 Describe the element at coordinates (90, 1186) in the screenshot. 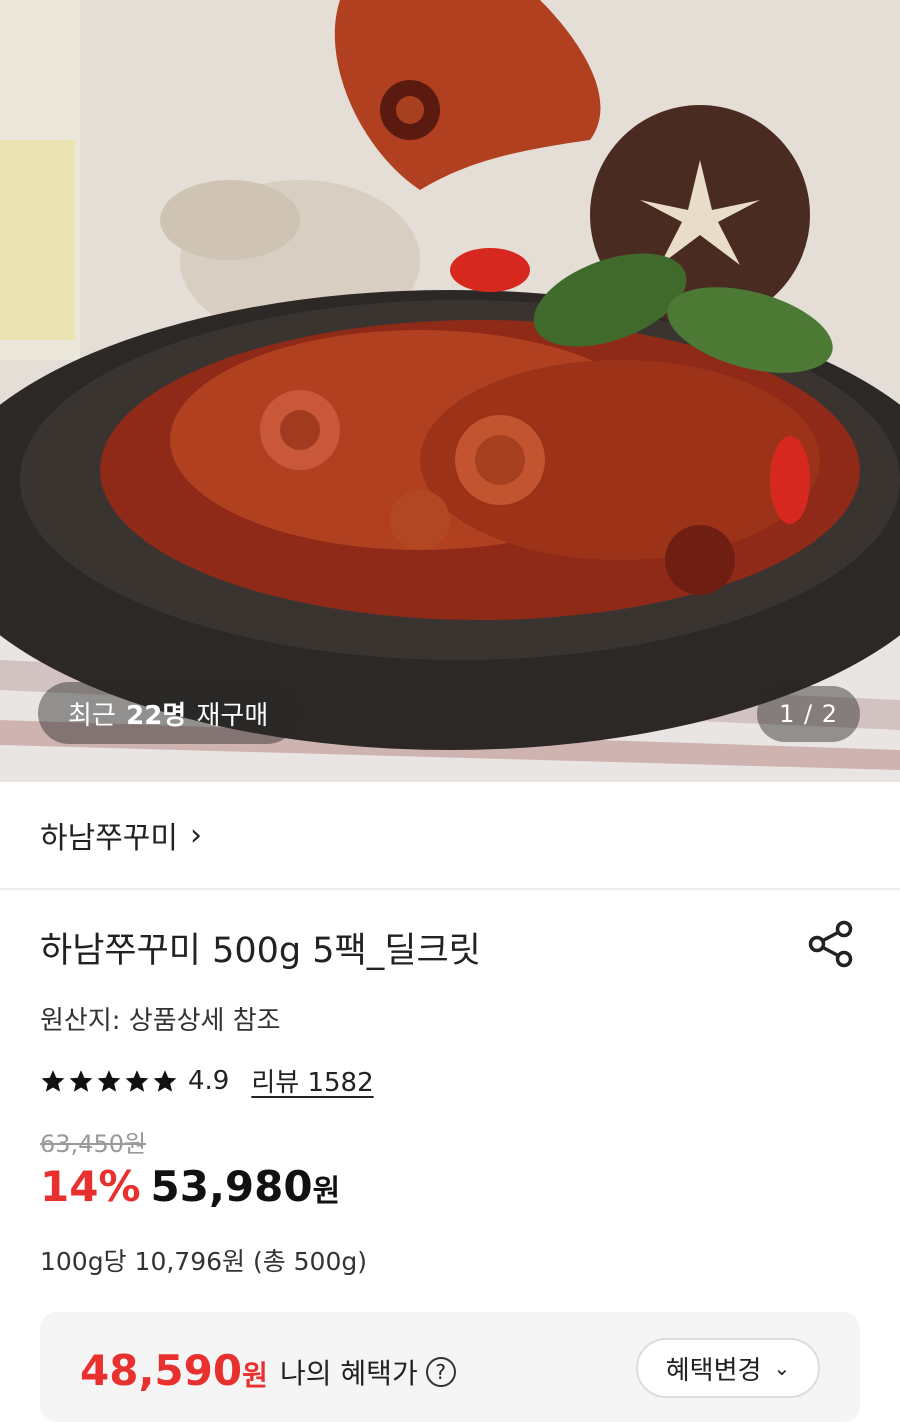

I see `discount-rate: 14%` at that location.